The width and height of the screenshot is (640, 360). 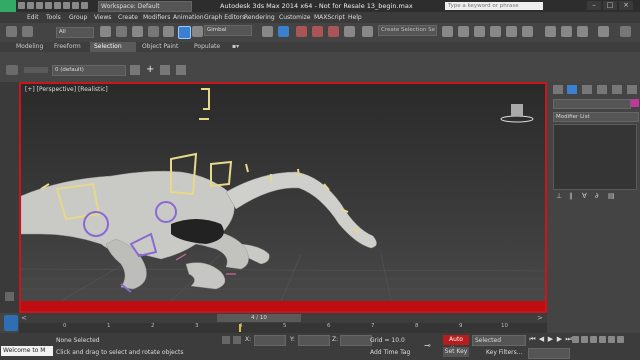 I want to click on zoom-extents-icon, so click(x=593, y=339).